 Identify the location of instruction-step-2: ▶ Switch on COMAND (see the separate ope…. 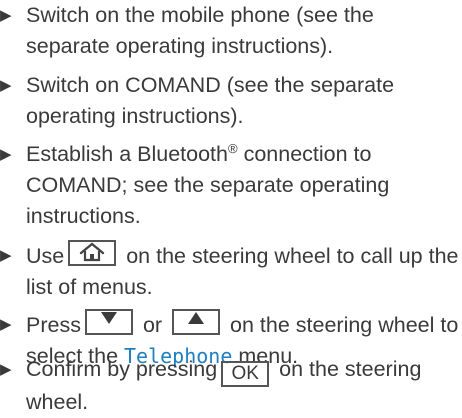
(231, 101).